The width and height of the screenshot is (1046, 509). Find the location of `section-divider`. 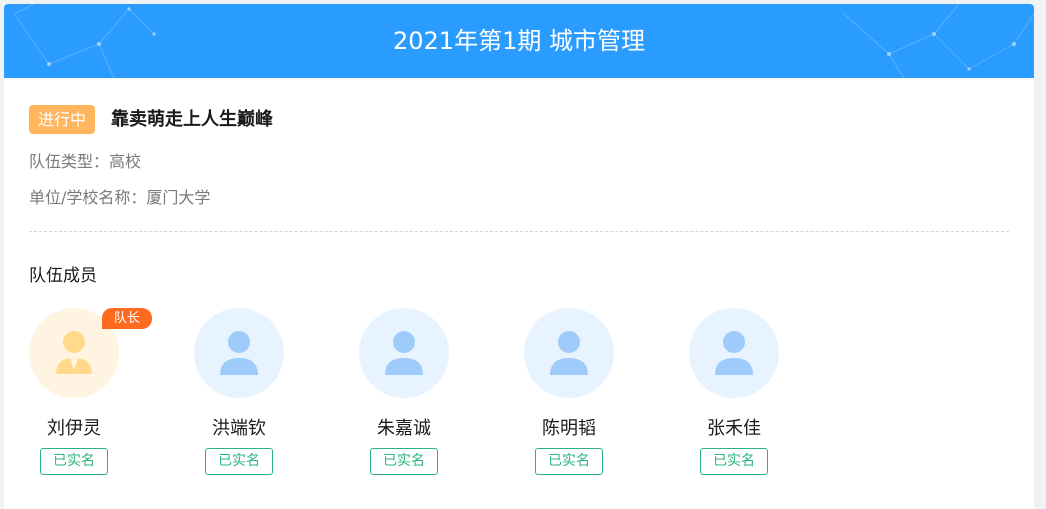

section-divider is located at coordinates (519, 231).